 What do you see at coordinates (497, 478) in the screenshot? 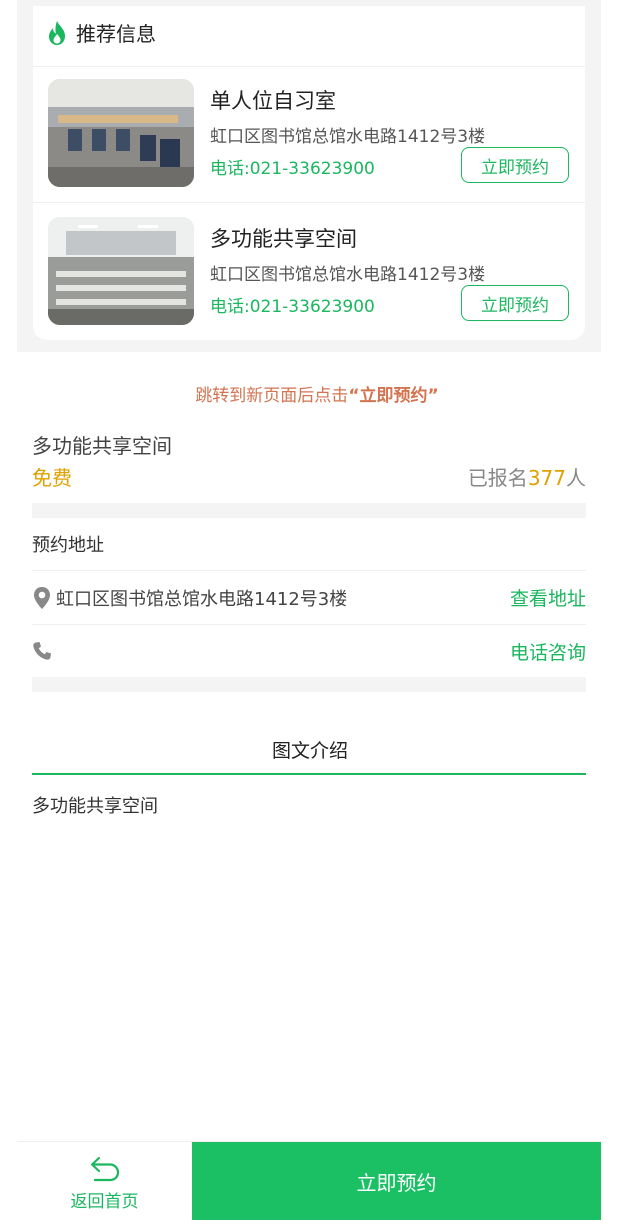
I see `signup-prefix: 已报名` at bounding box center [497, 478].